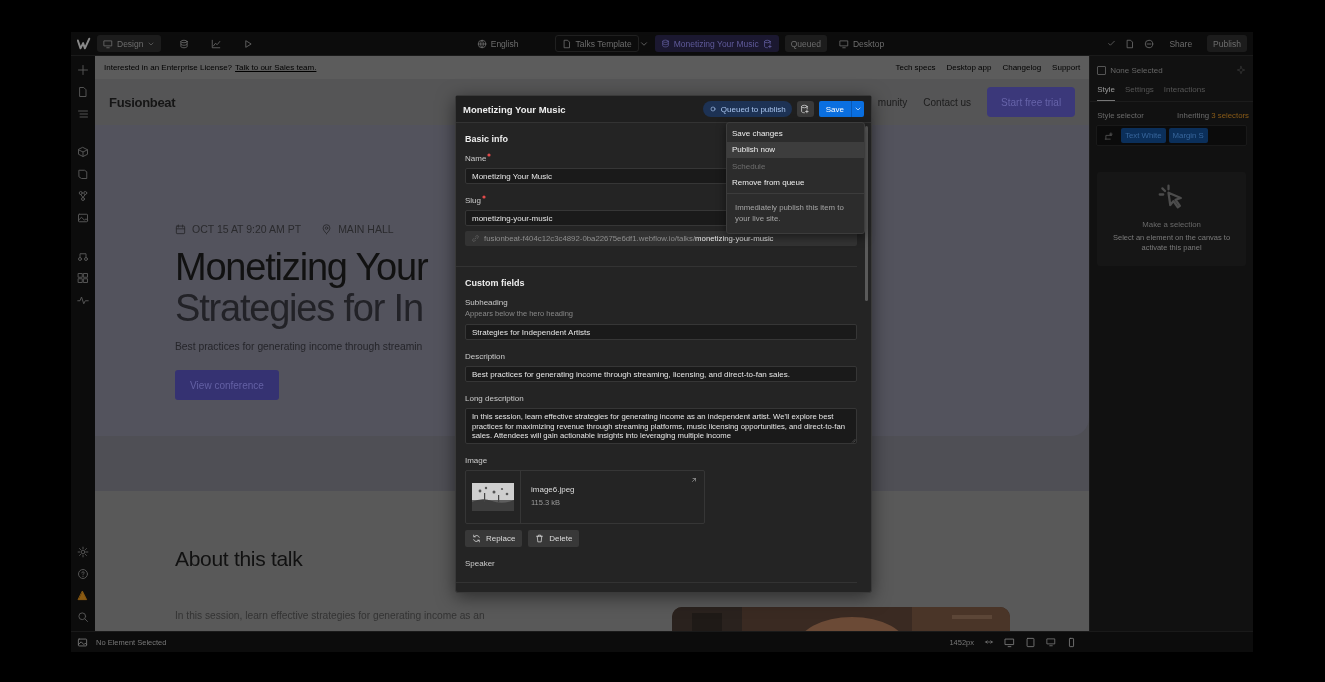  Describe the element at coordinates (82, 642) in the screenshot. I see `selection-icon` at that location.